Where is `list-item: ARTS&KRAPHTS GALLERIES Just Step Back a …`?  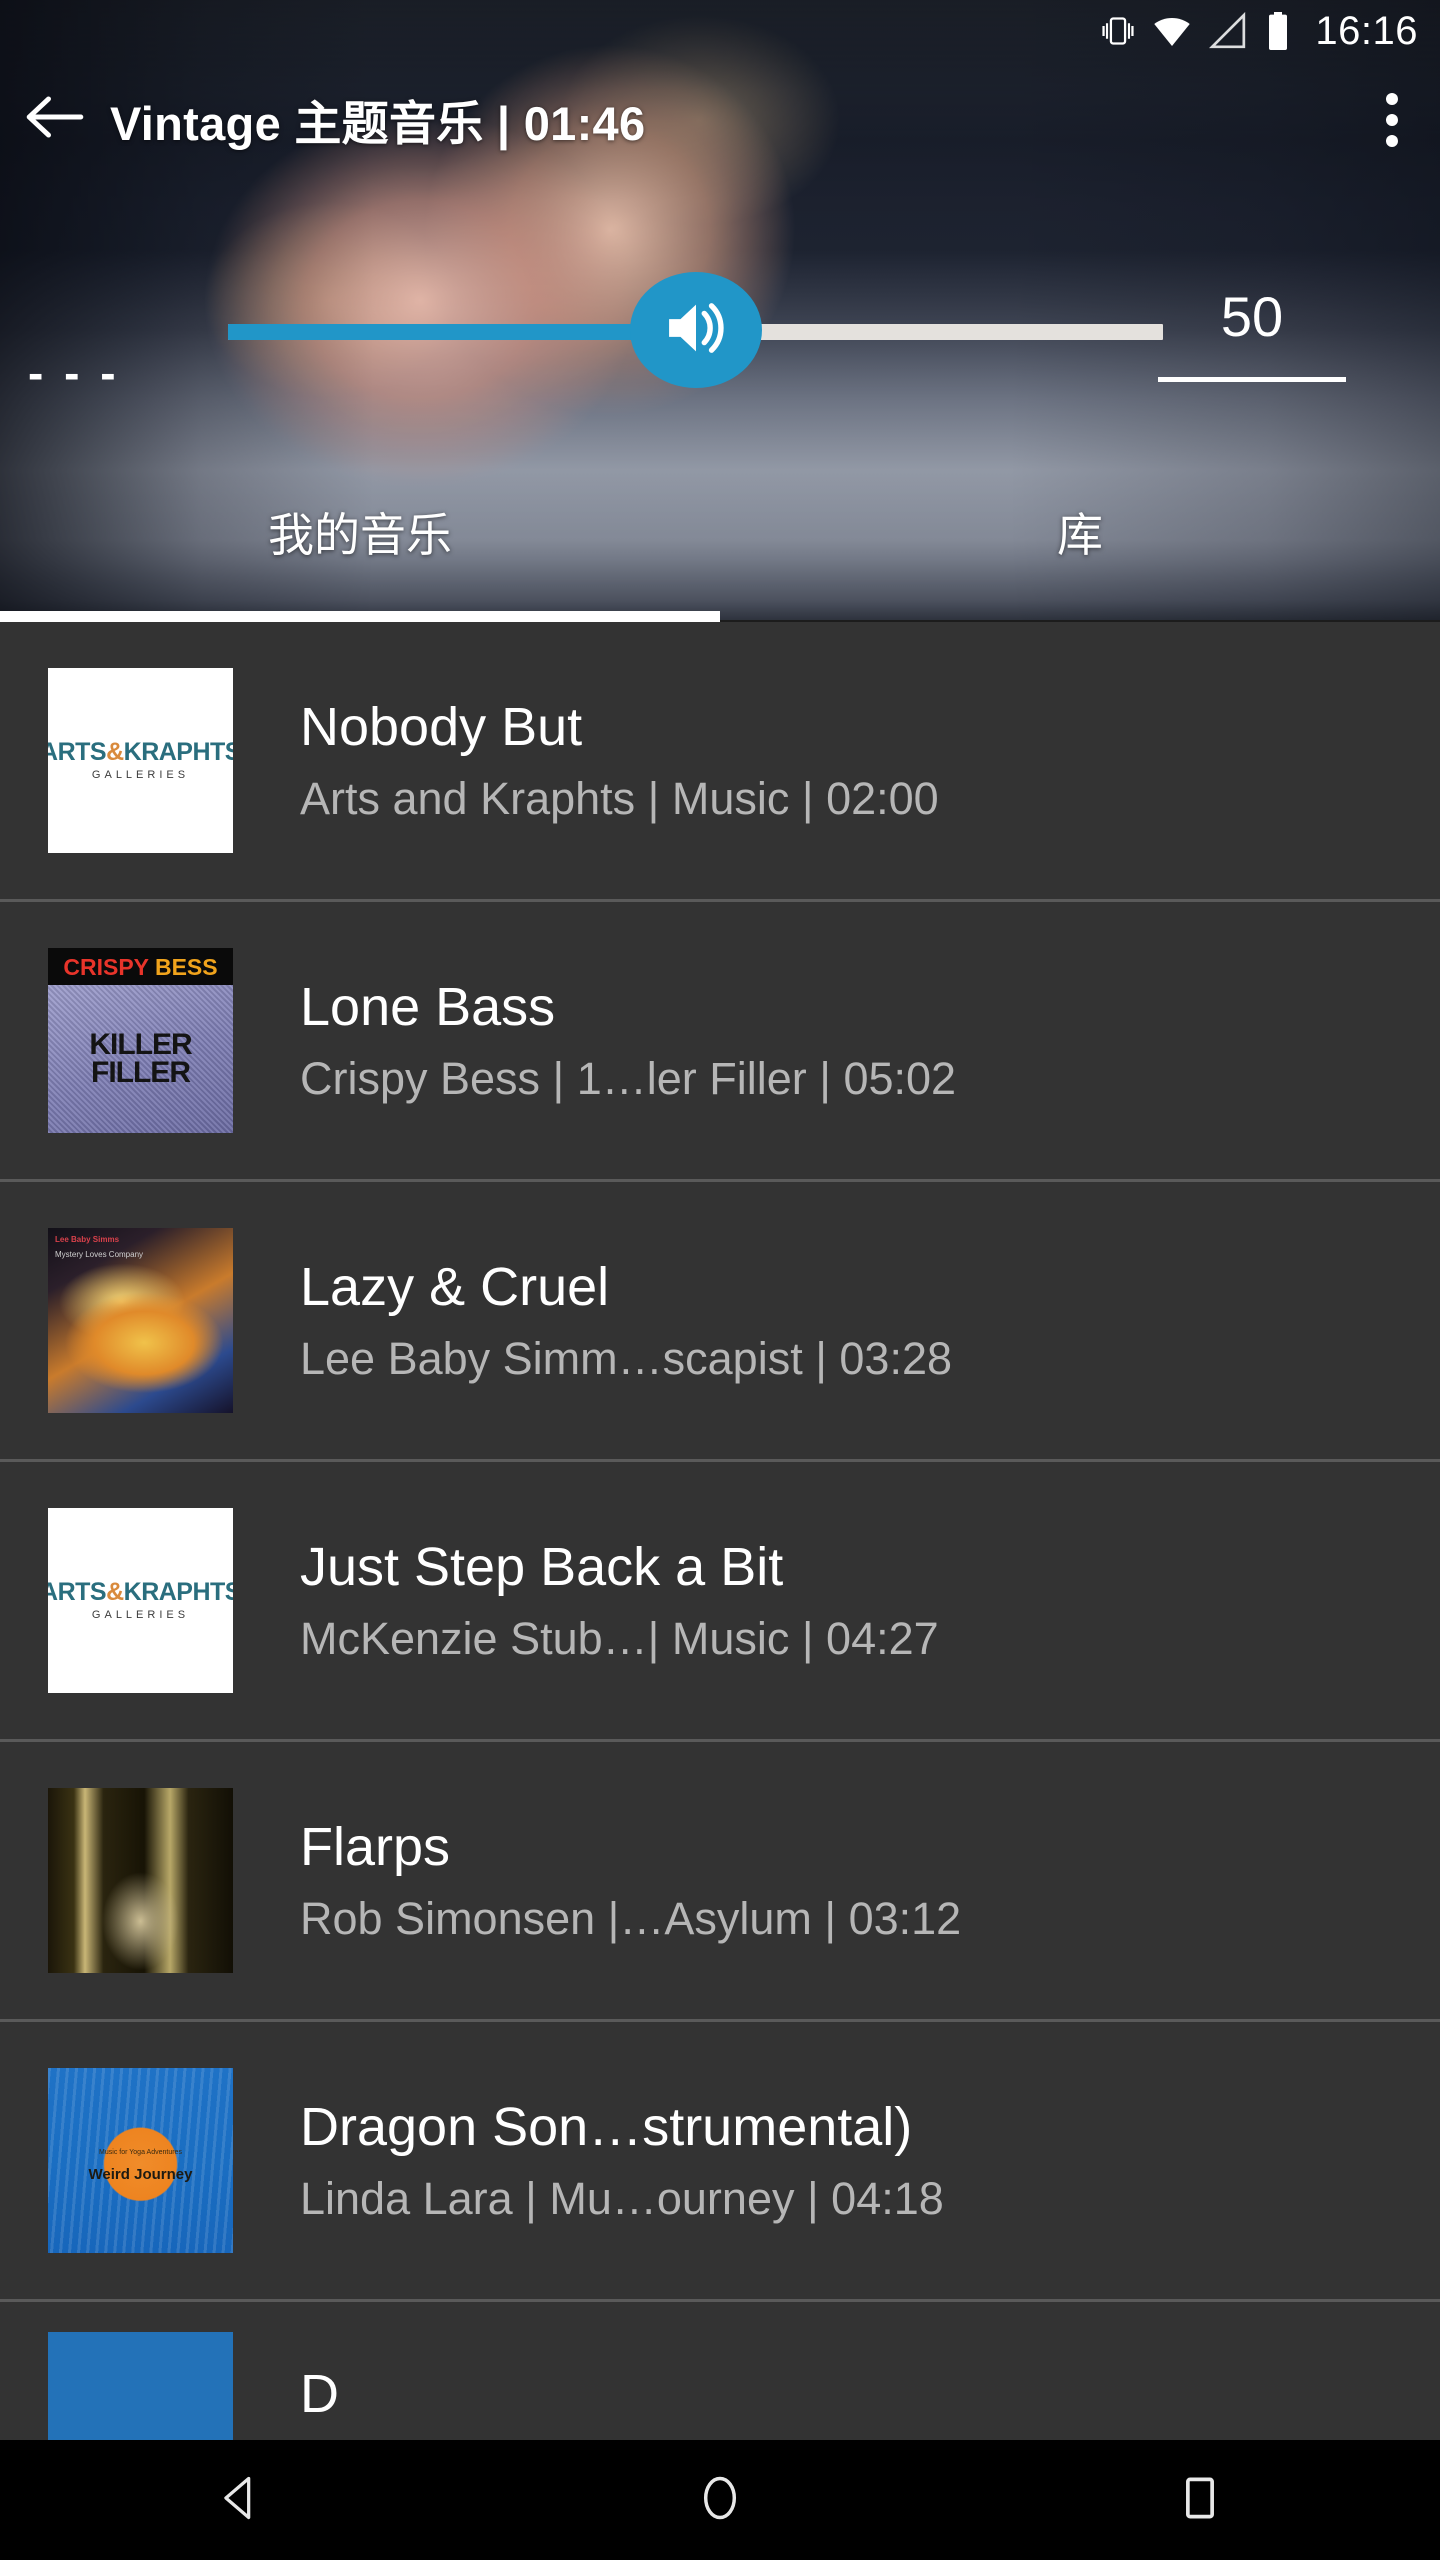
list-item: ARTS&KRAPHTS GALLERIES Just Step Back a … is located at coordinates (720, 1602).